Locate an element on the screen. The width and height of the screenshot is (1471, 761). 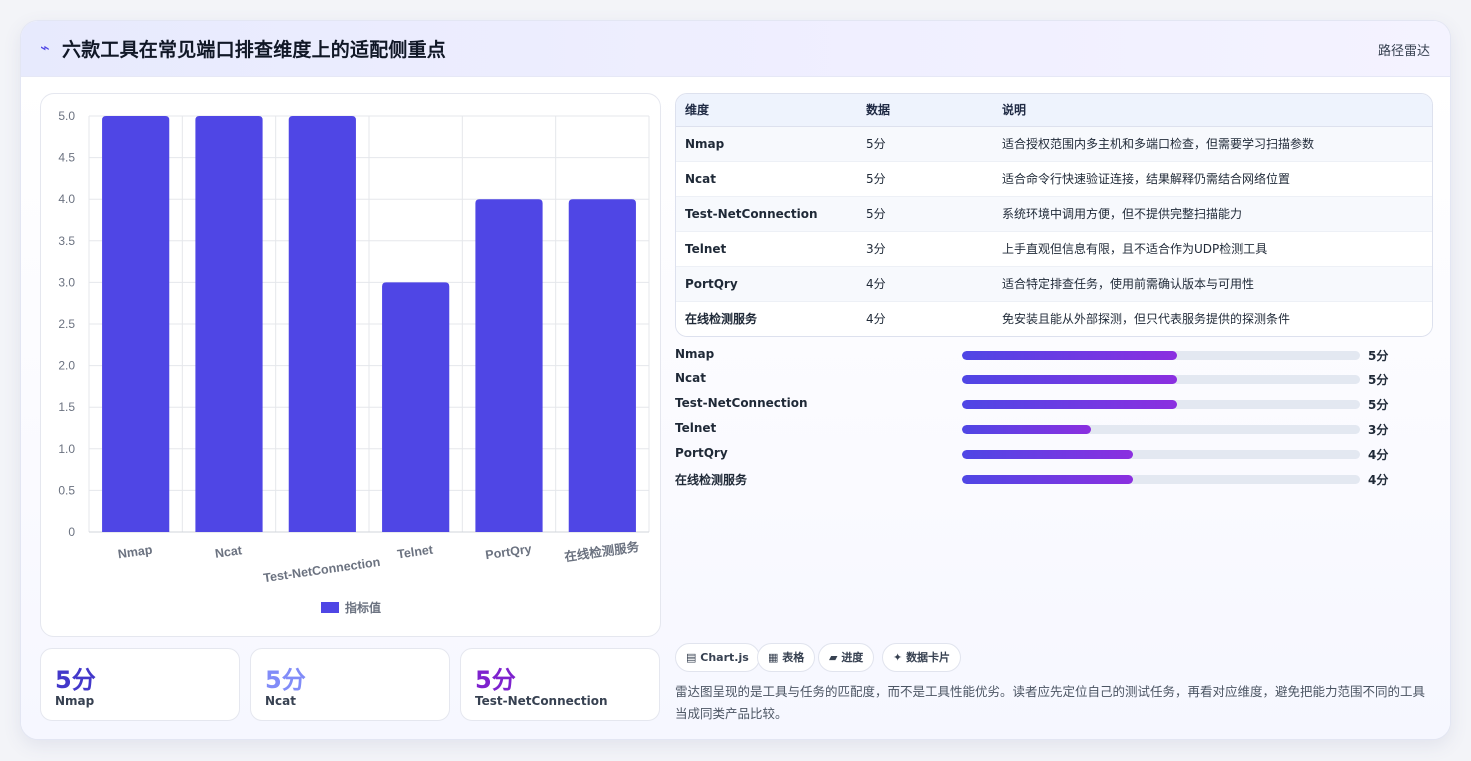
cell-tool: Test-NetConnection is located at coordinates (766, 213).